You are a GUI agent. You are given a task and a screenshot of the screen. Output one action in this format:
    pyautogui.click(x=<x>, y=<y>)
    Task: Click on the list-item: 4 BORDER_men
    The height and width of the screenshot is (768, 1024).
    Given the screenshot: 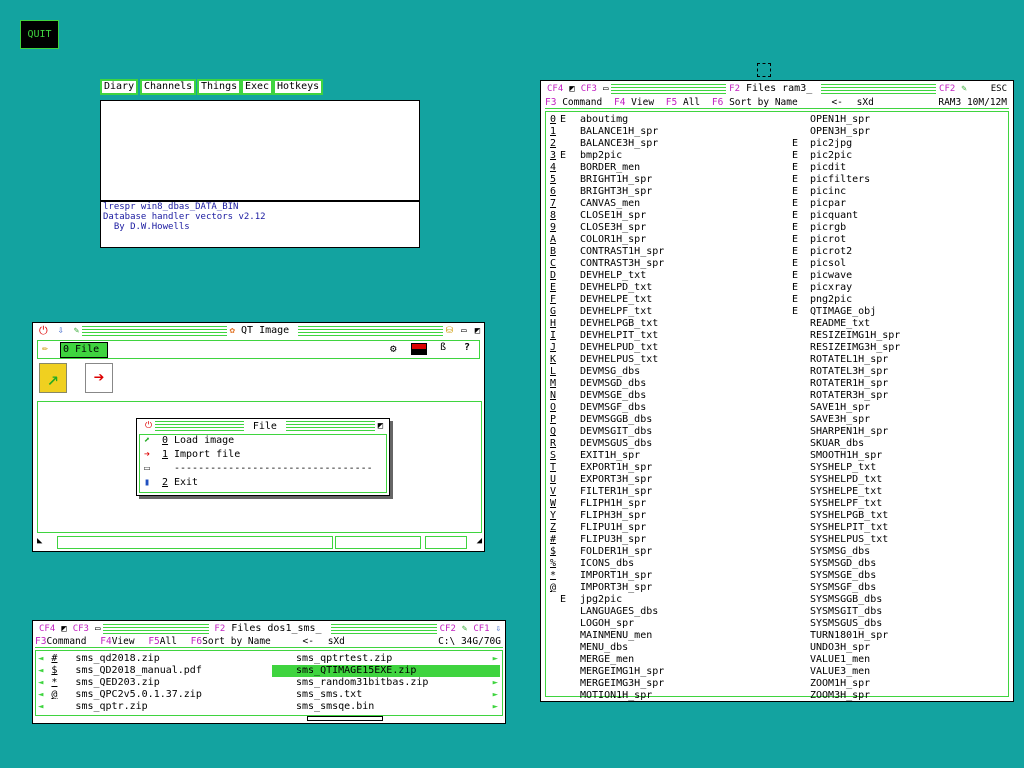 What is the action you would take?
    pyautogui.click(x=665, y=168)
    